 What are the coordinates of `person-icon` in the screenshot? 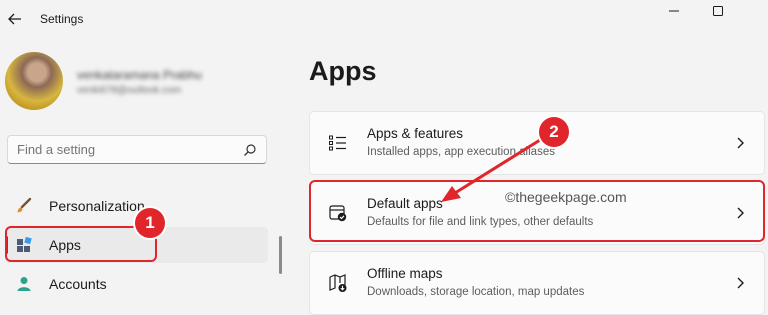 It's located at (24, 284).